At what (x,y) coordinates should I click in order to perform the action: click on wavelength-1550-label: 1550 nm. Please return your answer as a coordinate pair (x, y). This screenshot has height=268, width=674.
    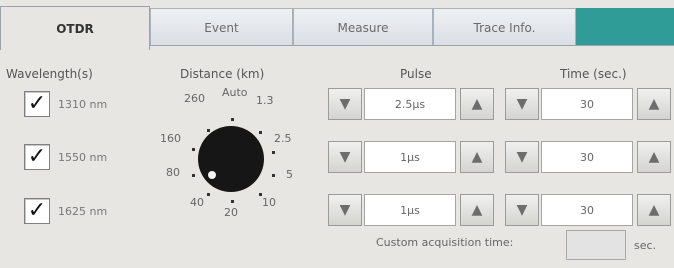
    Looking at the image, I should click on (83, 157).